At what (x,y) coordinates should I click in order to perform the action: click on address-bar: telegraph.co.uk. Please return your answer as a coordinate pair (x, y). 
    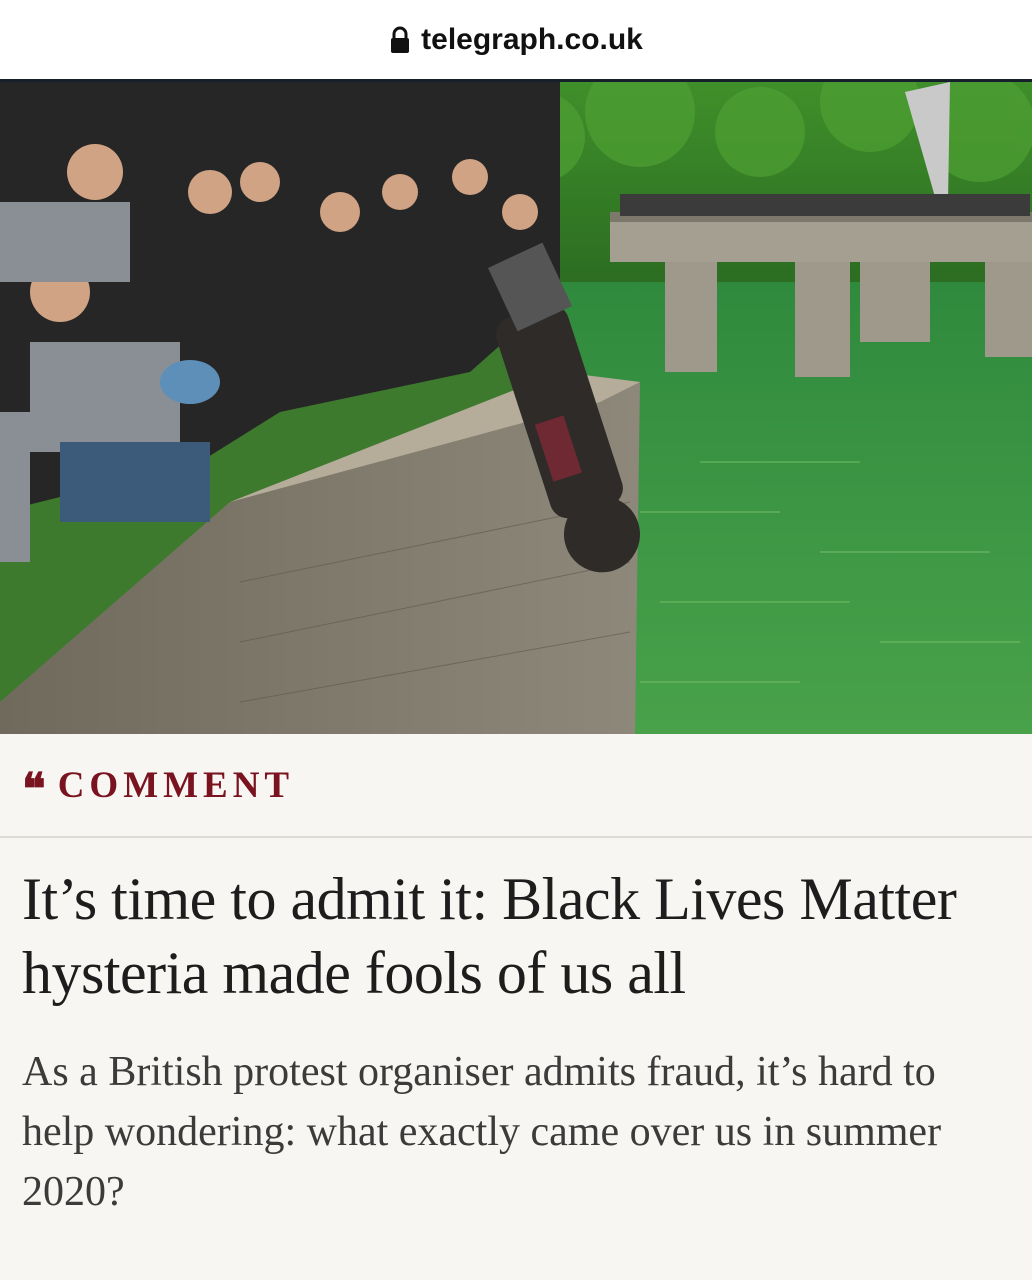
    Looking at the image, I should click on (516, 41).